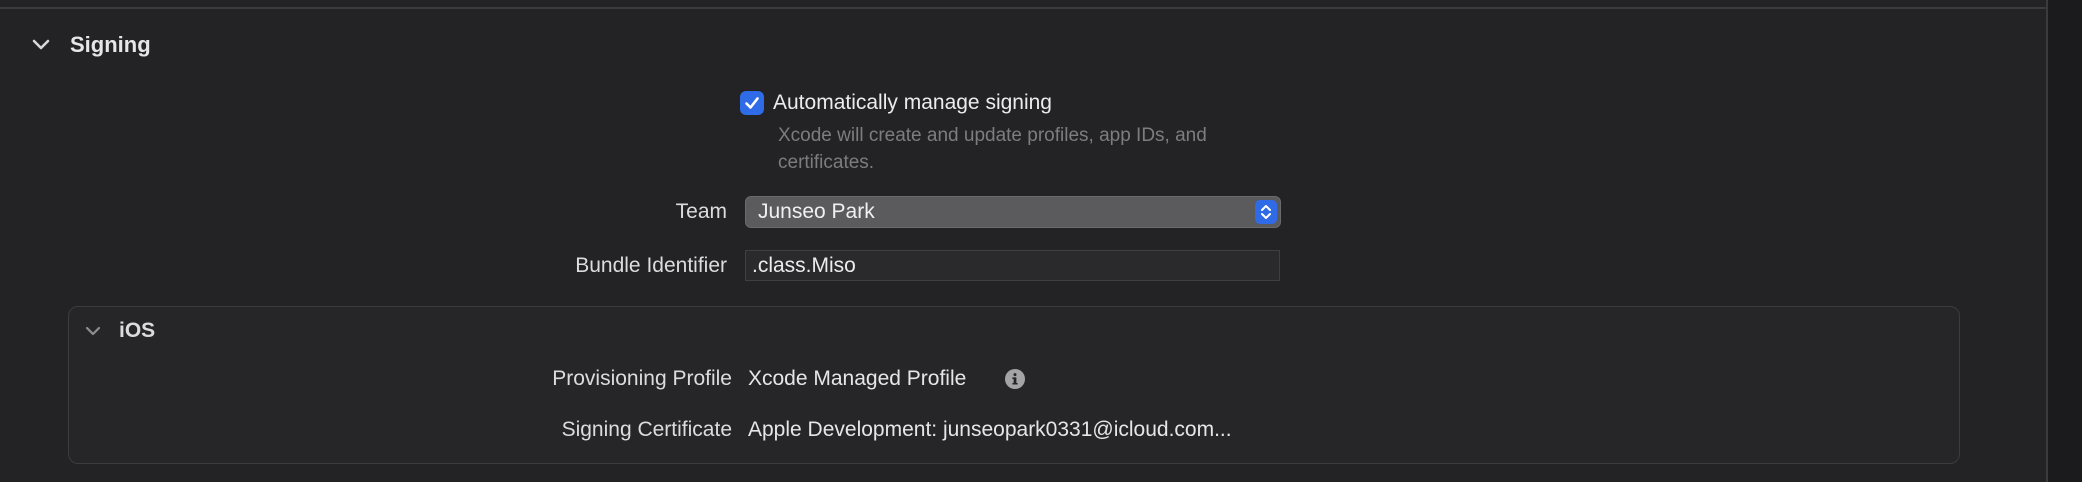 Image resolution: width=2082 pixels, height=482 pixels. What do you see at coordinates (701, 211) in the screenshot?
I see `team-label: Team` at bounding box center [701, 211].